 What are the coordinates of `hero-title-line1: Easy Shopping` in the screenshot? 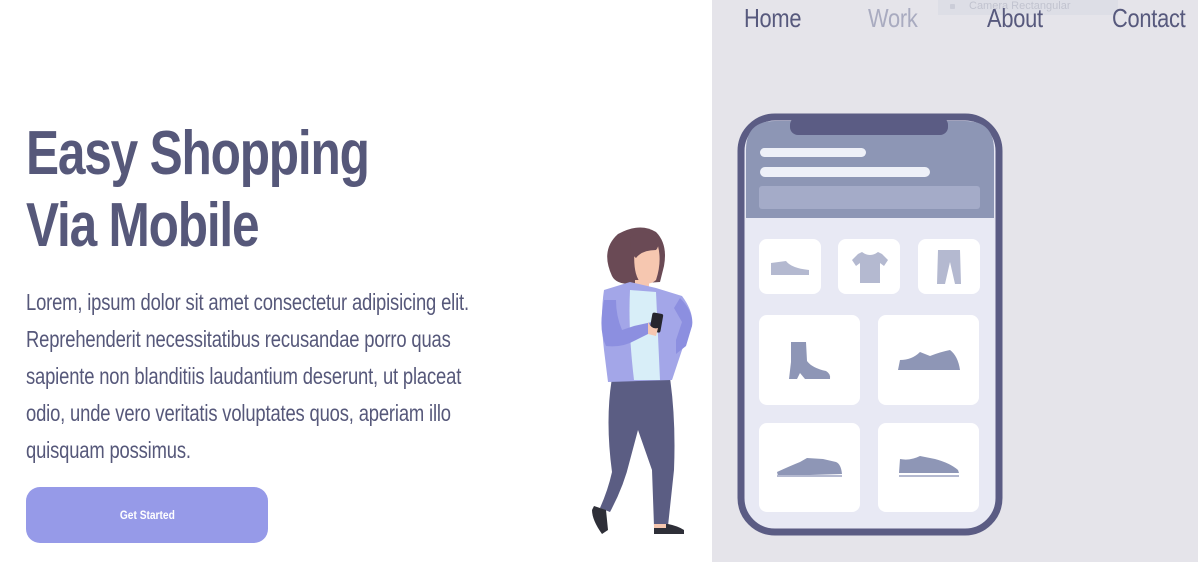 It's located at (198, 153).